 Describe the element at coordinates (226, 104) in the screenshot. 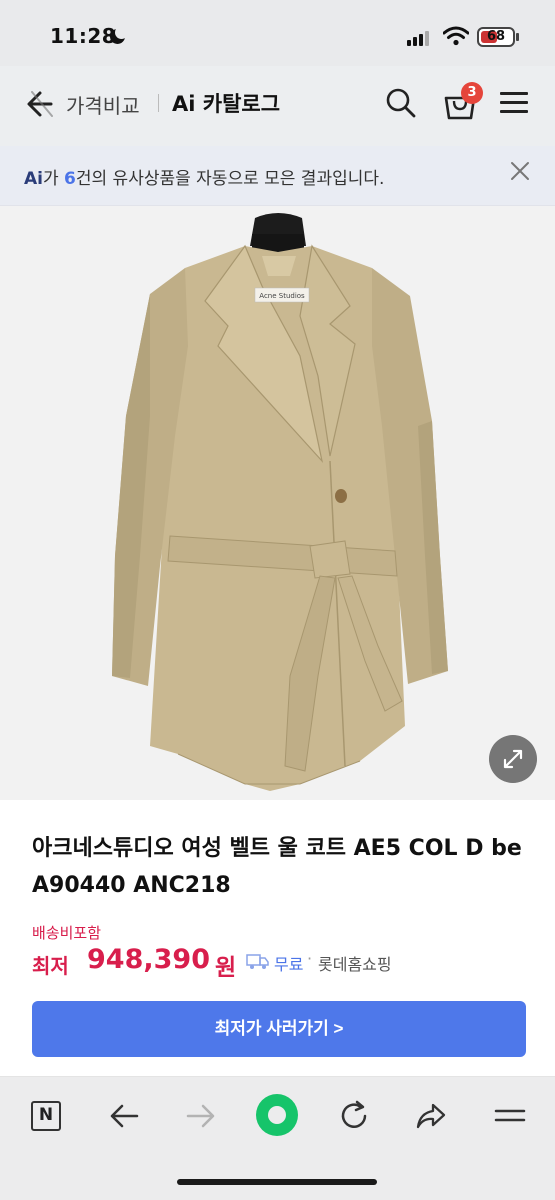

I see `page-title: Ai 카탈로그` at that location.